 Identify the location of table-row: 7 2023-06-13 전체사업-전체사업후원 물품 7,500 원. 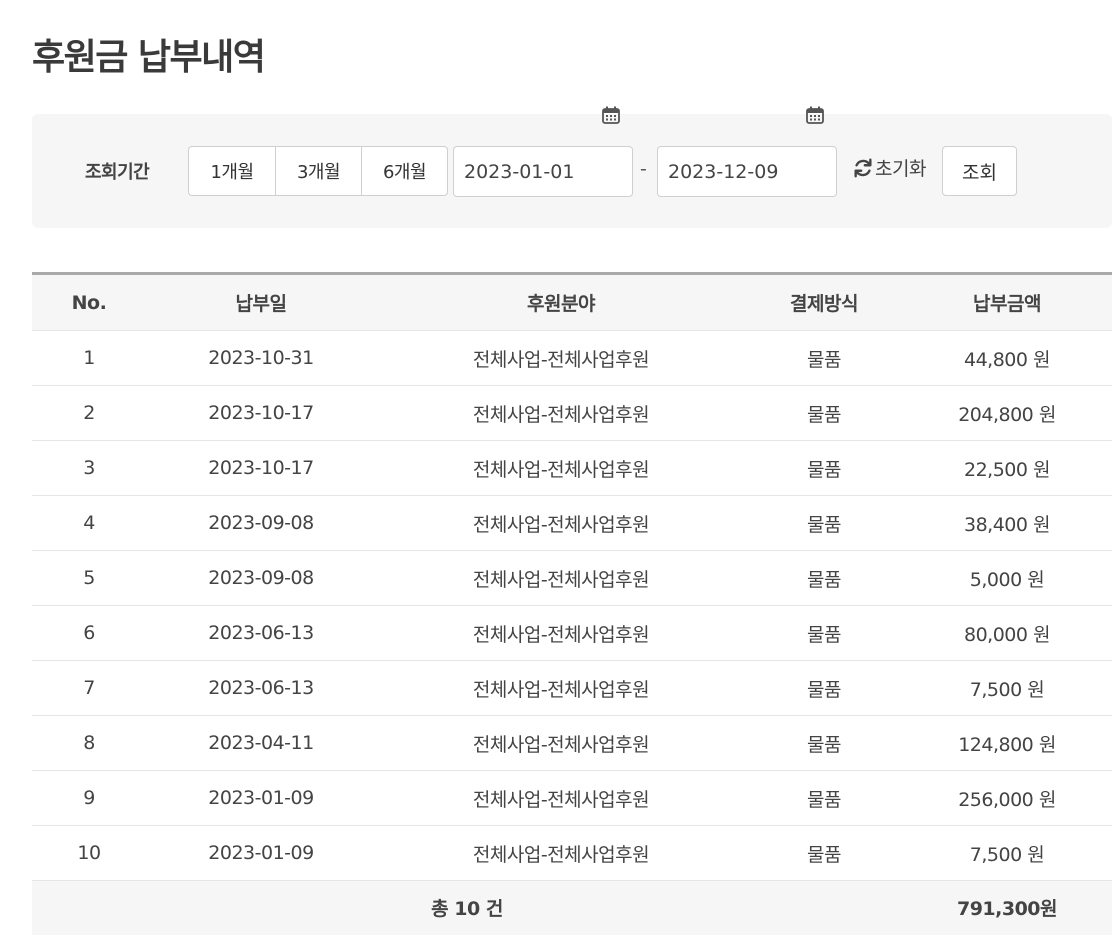
(572, 688).